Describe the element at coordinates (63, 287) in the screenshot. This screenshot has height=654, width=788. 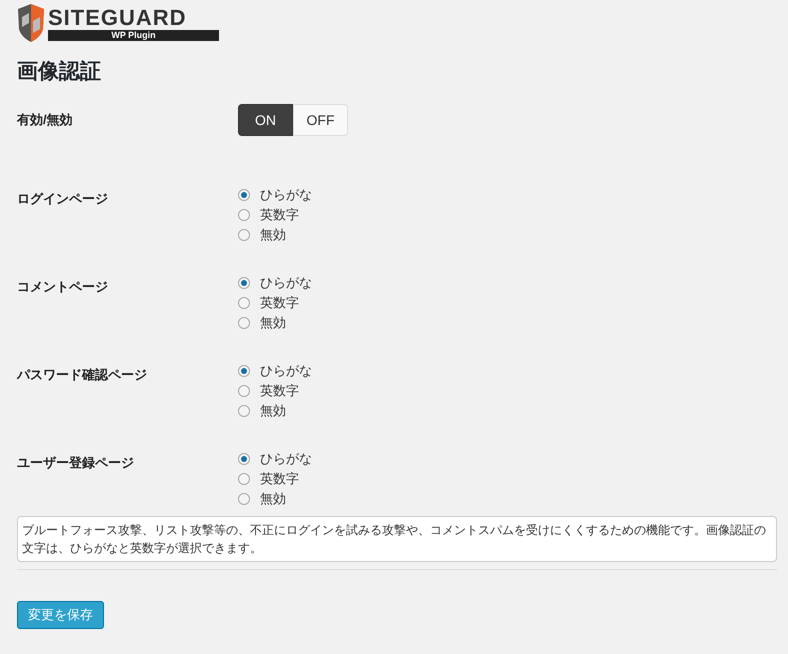
I see `setting-label: コメントページ` at that location.